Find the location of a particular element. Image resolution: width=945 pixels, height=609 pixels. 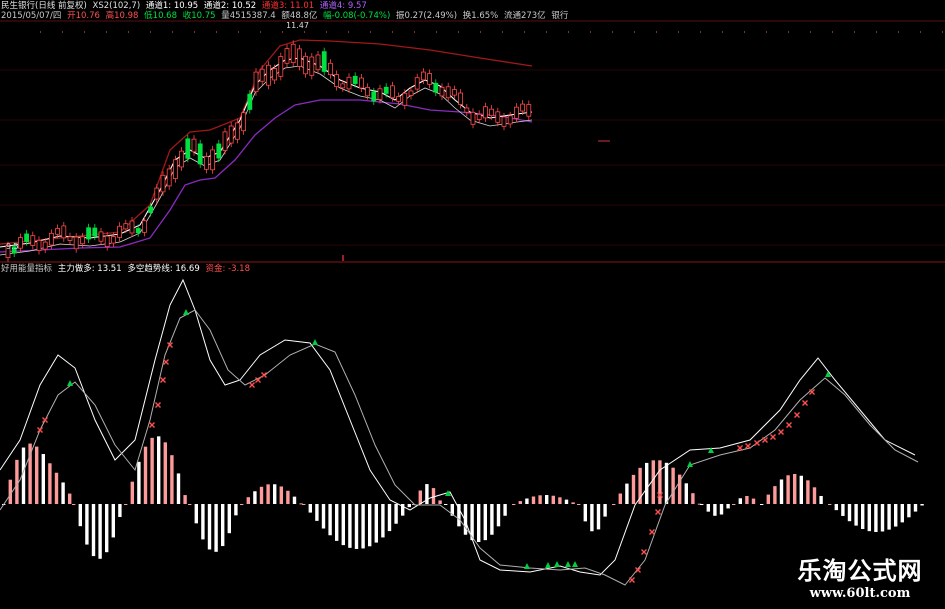

quote-float: 流通273亿 is located at coordinates (524, 16).